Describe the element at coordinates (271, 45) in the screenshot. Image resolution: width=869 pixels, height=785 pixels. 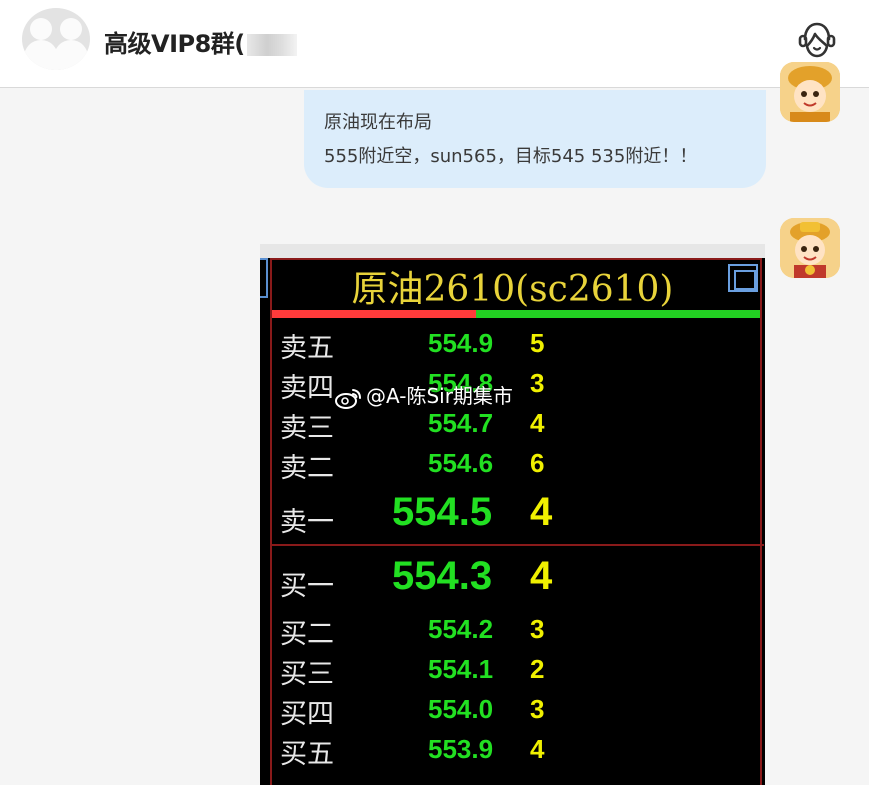
I see `blurred-group-id` at that location.